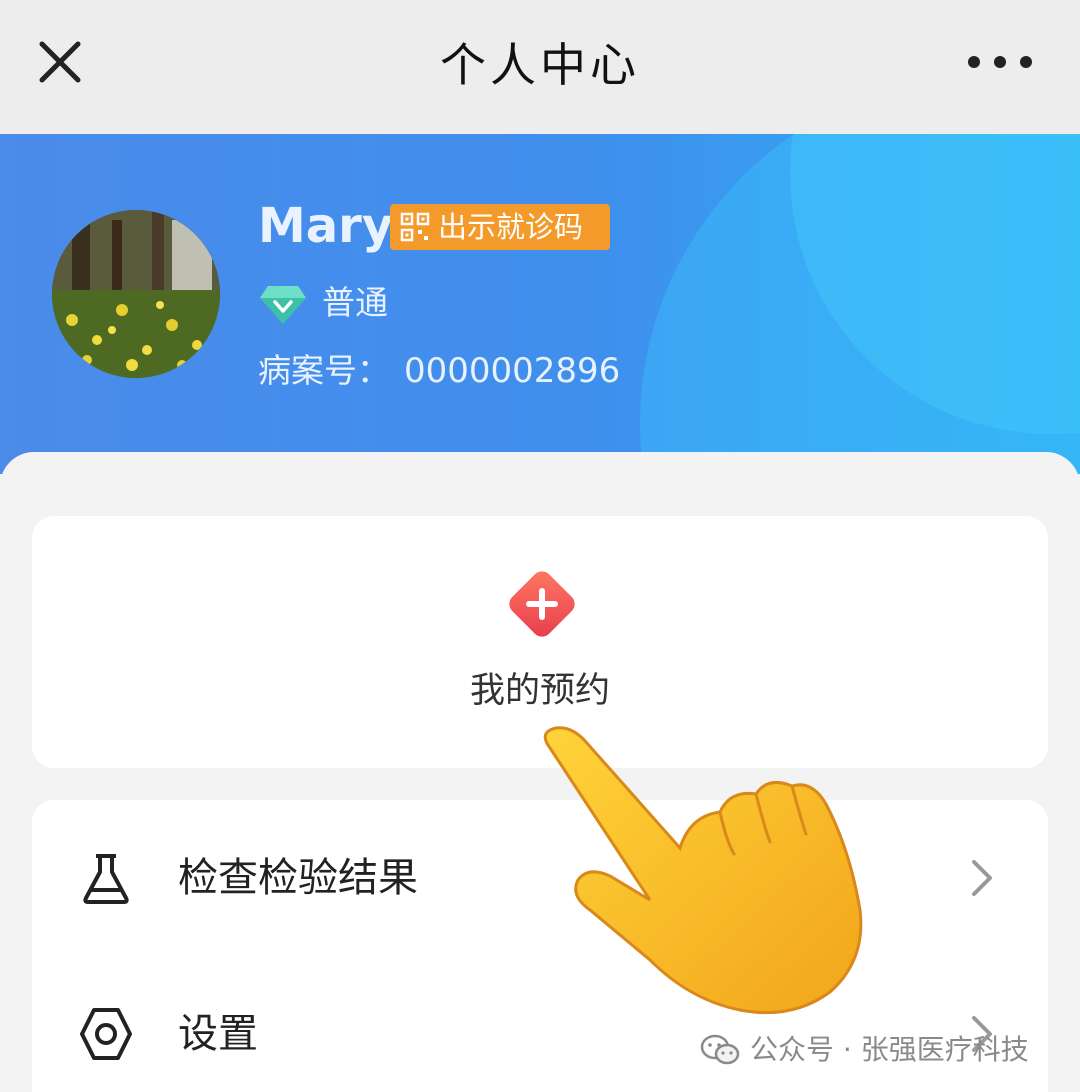 The height and width of the screenshot is (1092, 1080). I want to click on more-button, so click(1000, 62).